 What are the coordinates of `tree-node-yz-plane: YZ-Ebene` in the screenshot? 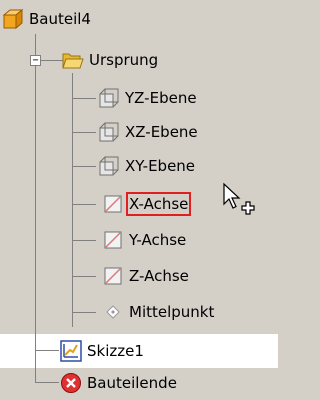 It's located at (148, 98).